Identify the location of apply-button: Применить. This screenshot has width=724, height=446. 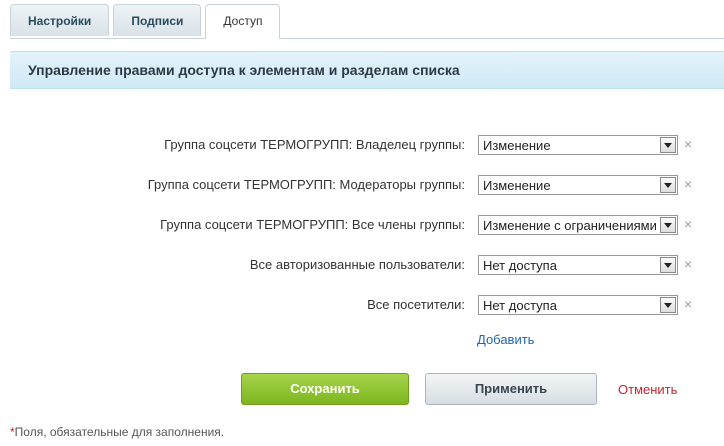
(511, 389).